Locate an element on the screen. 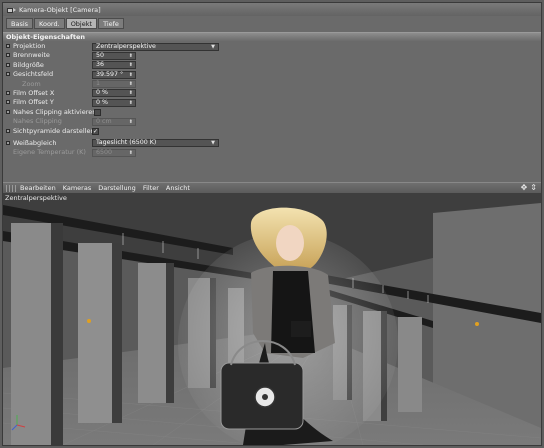  field-value: 0 cm is located at coordinates (104, 121).